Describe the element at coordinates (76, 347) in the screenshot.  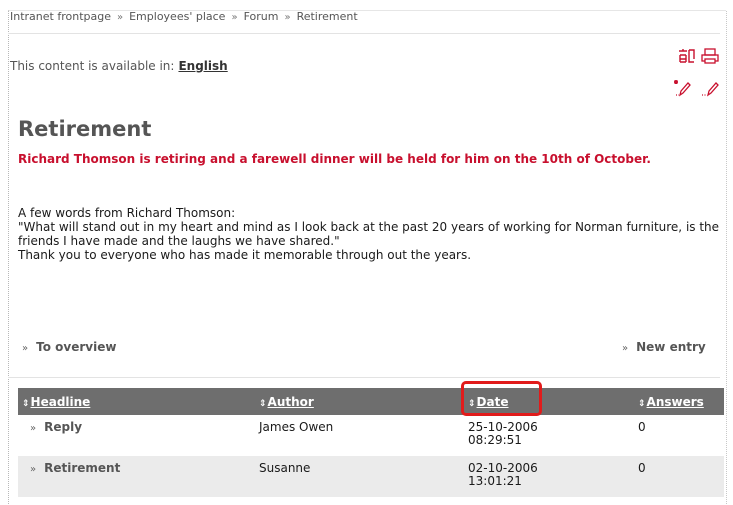
I see `to-overview-label: To overview` at that location.